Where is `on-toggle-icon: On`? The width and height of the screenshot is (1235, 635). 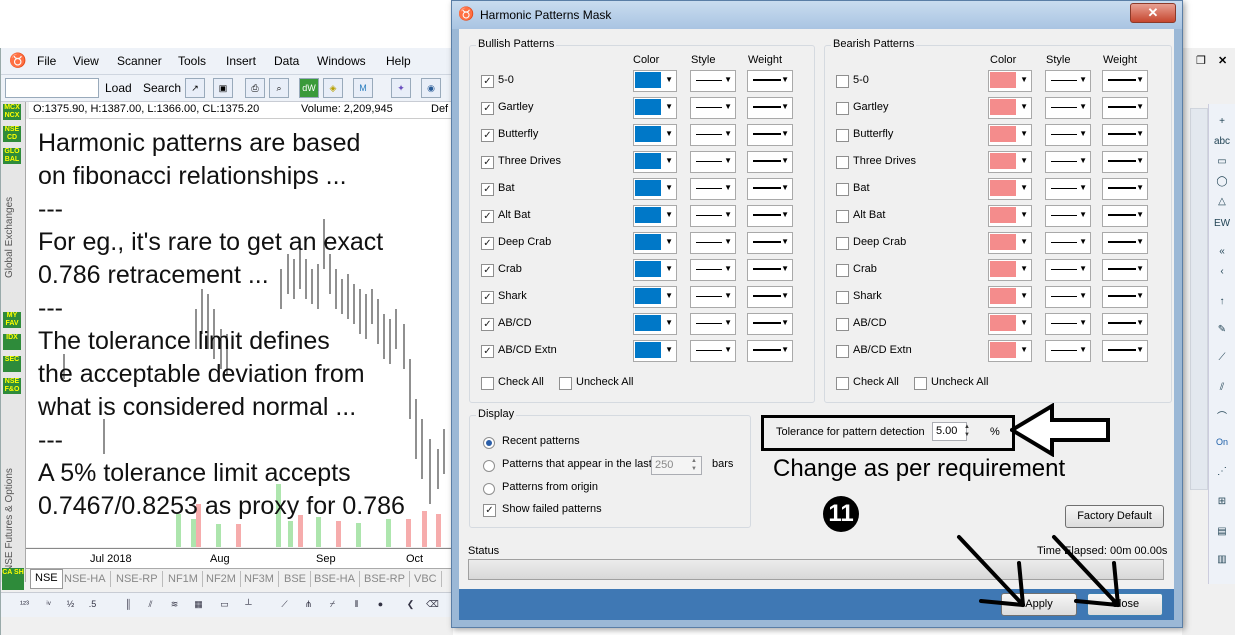
on-toggle-icon: On is located at coordinates (1222, 442).